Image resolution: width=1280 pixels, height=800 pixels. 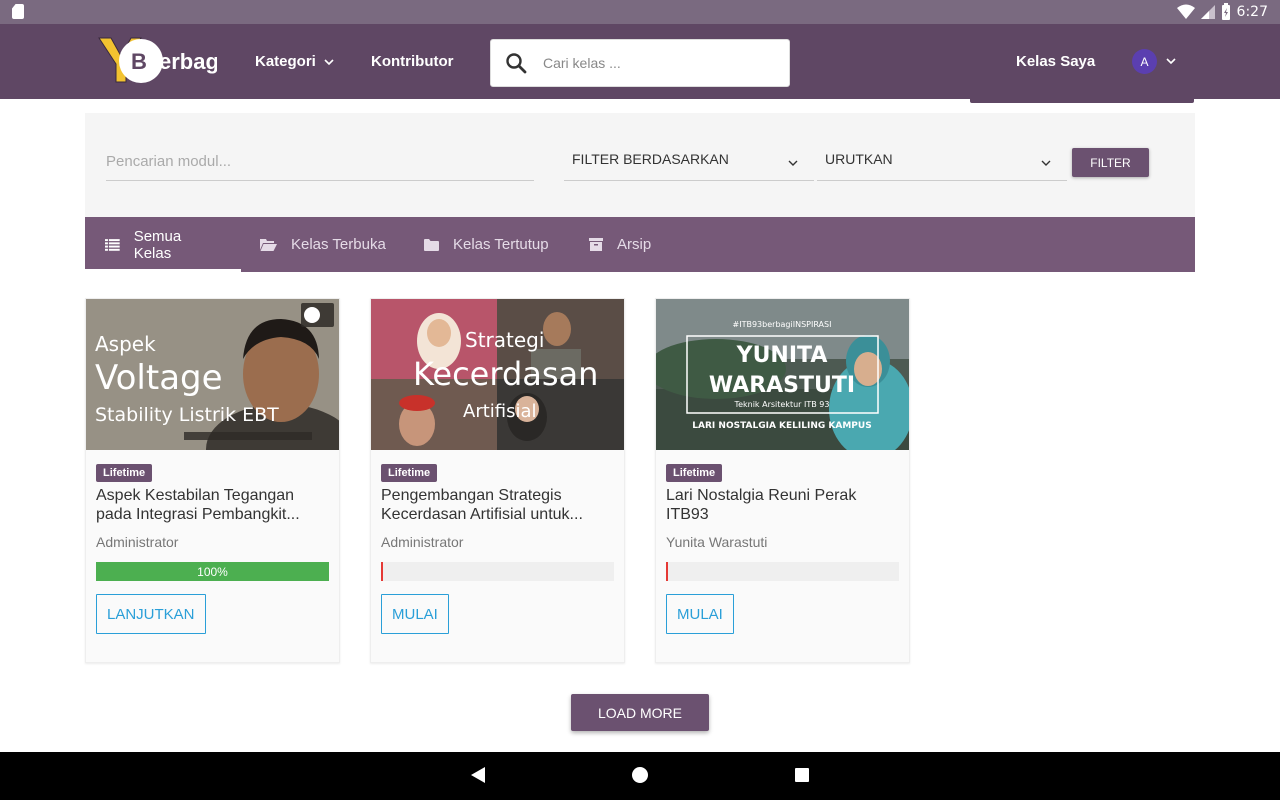 What do you see at coordinates (431, 244) in the screenshot?
I see `folder-icon` at bounding box center [431, 244].